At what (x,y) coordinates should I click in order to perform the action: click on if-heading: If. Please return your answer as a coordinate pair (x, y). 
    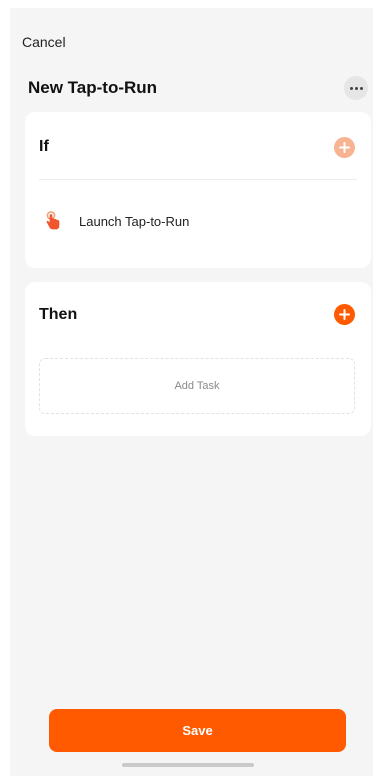
    Looking at the image, I should click on (44, 146).